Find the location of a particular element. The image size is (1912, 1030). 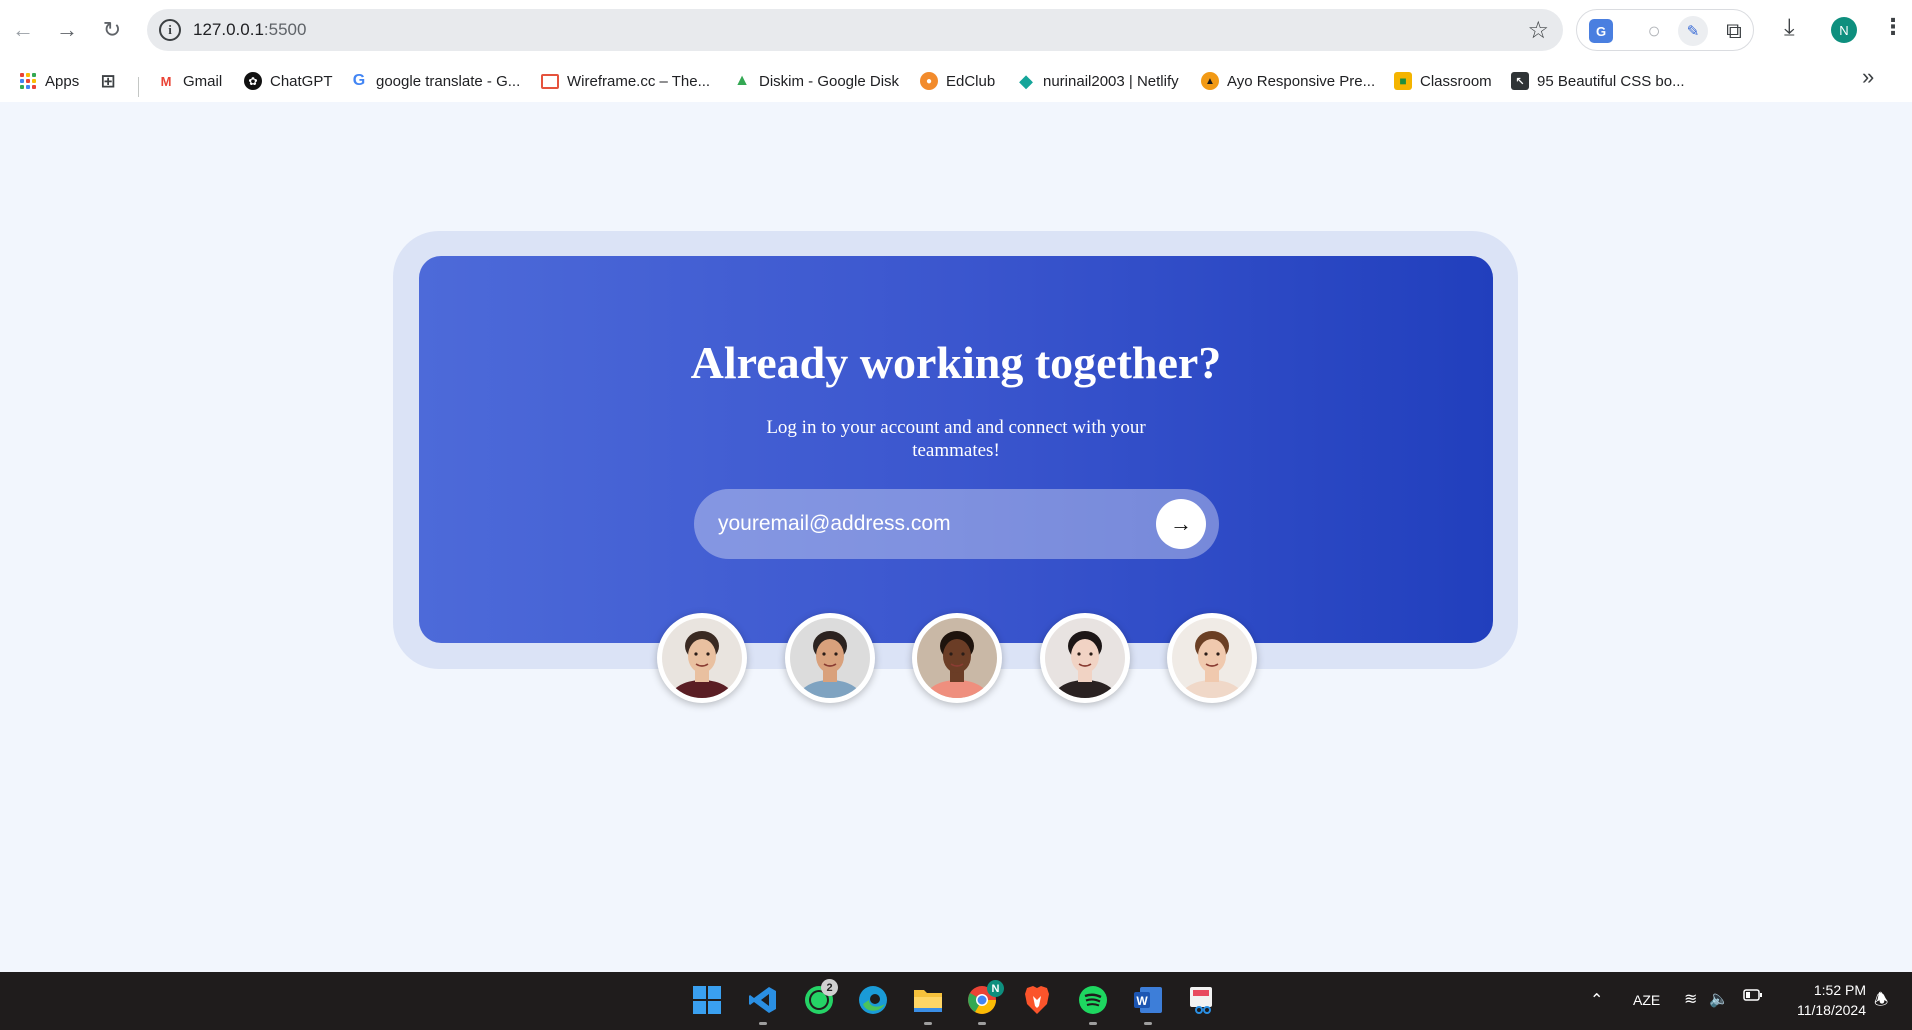

bookmark-edclub: ● EdClub is located at coordinates (957, 81).